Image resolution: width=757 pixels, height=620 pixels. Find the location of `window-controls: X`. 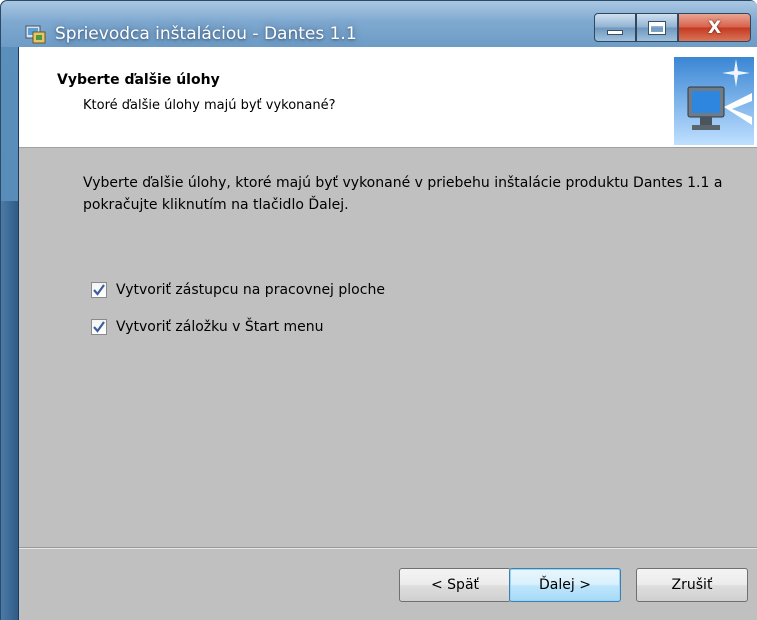

window-controls: X is located at coordinates (675, 28).